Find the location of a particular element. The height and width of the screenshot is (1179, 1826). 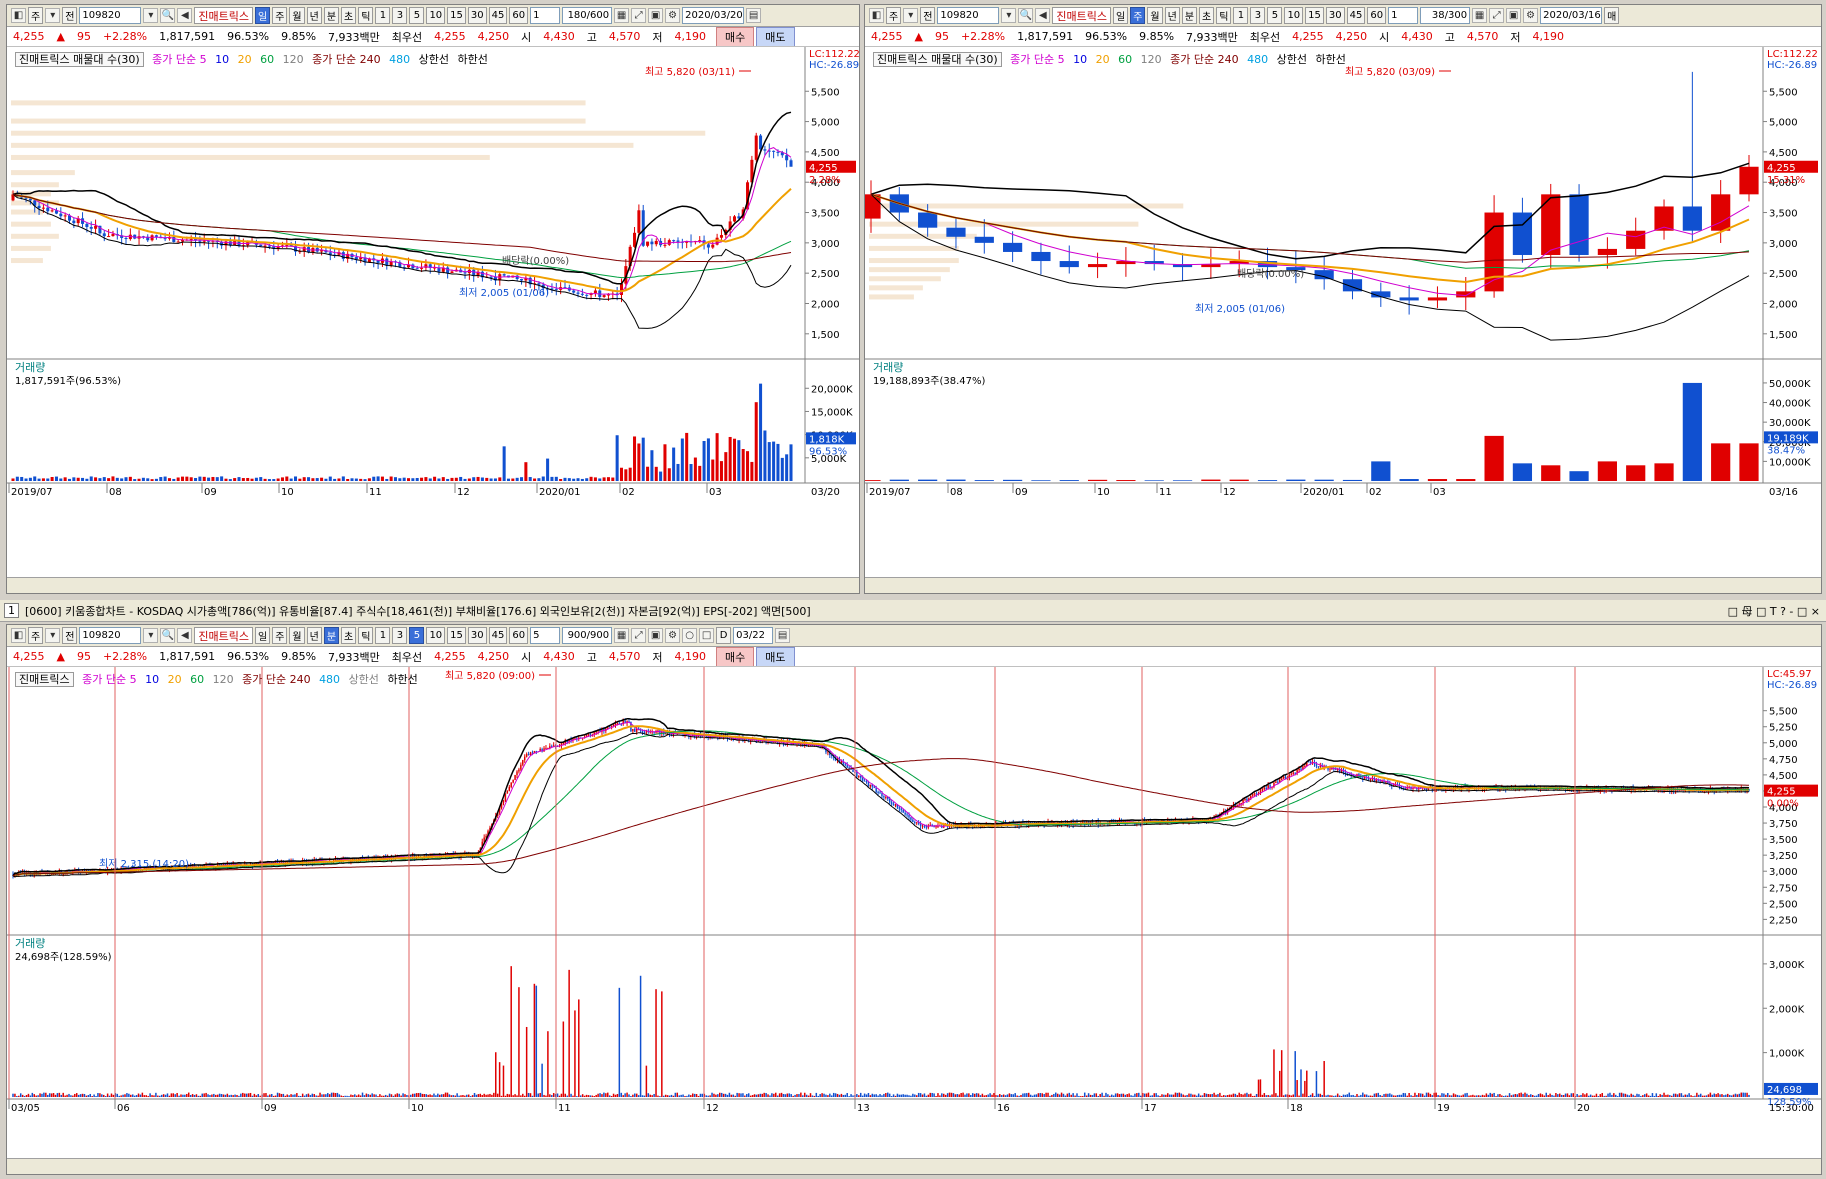

indicator-label: 진매트릭스 매물대 수(30) is located at coordinates (79, 59).